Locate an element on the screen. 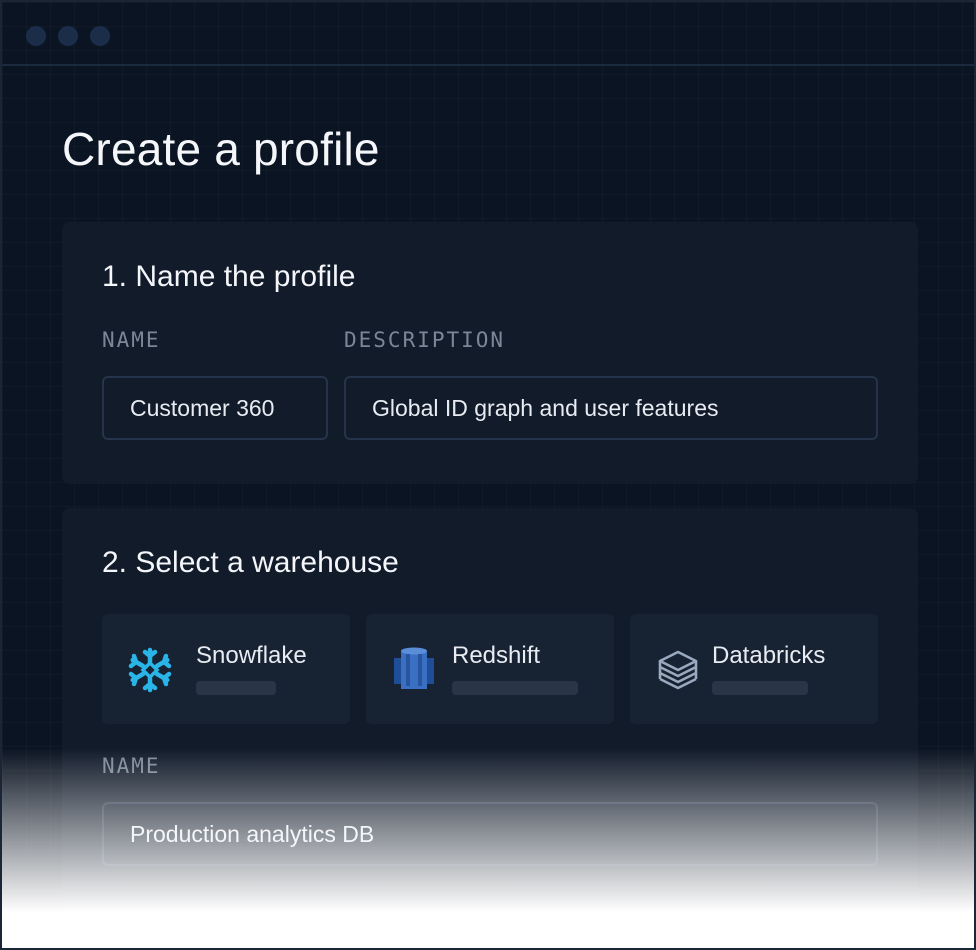 The image size is (976, 950). warehouse-name-input: Production analytics DB is located at coordinates (490, 834).